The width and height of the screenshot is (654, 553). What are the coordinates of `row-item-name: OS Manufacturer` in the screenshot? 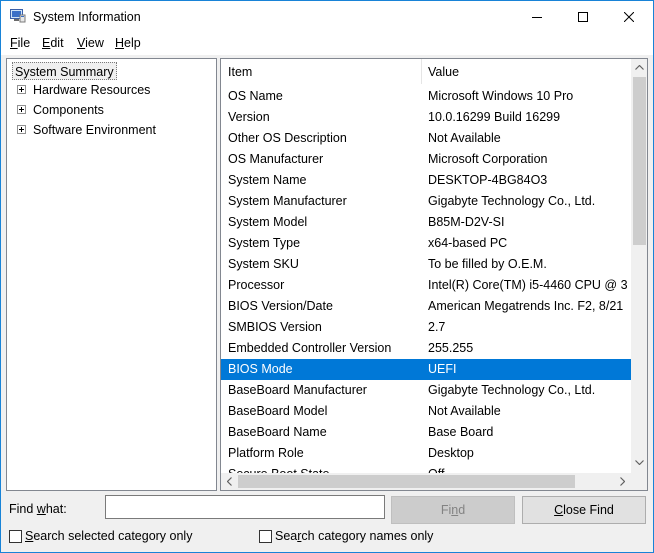 It's located at (276, 159).